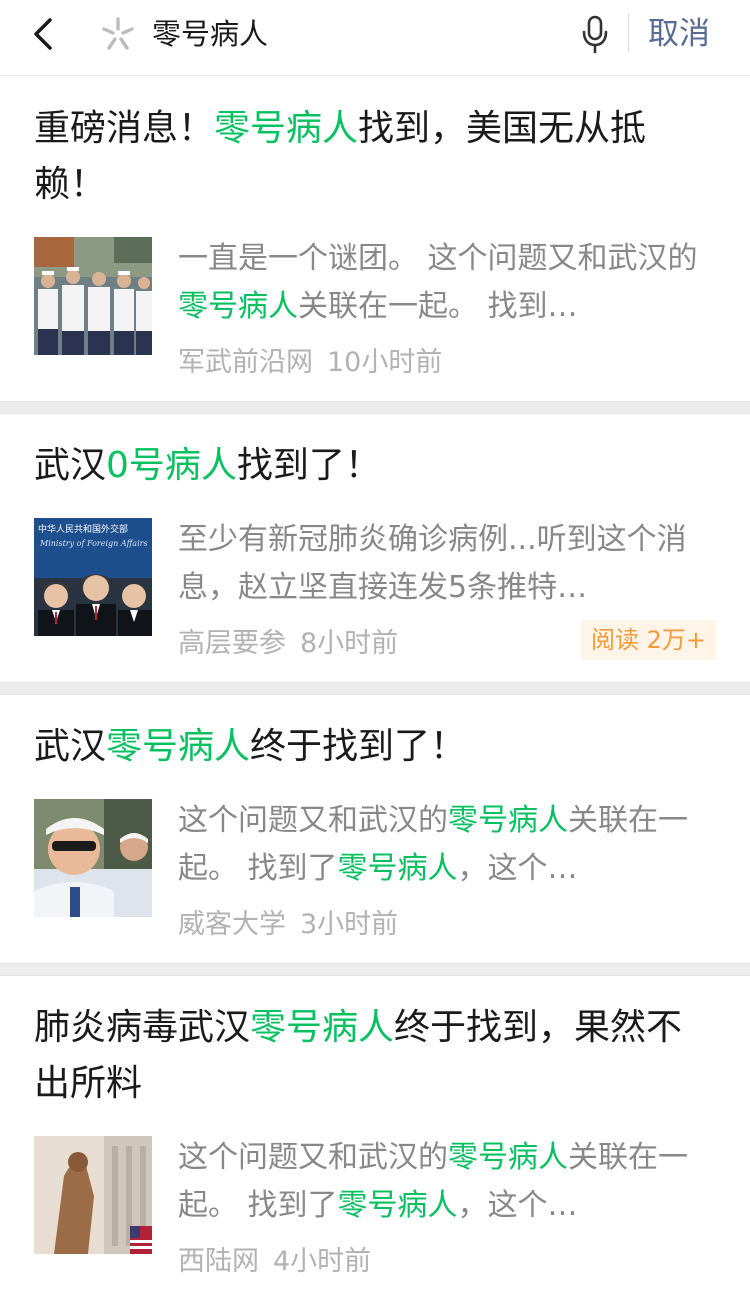 This screenshot has width=750, height=1300. What do you see at coordinates (358, 1055) in the screenshot?
I see `result-title: 肺炎病毒武汉零号病人终于找到，果然不出所料` at bounding box center [358, 1055].